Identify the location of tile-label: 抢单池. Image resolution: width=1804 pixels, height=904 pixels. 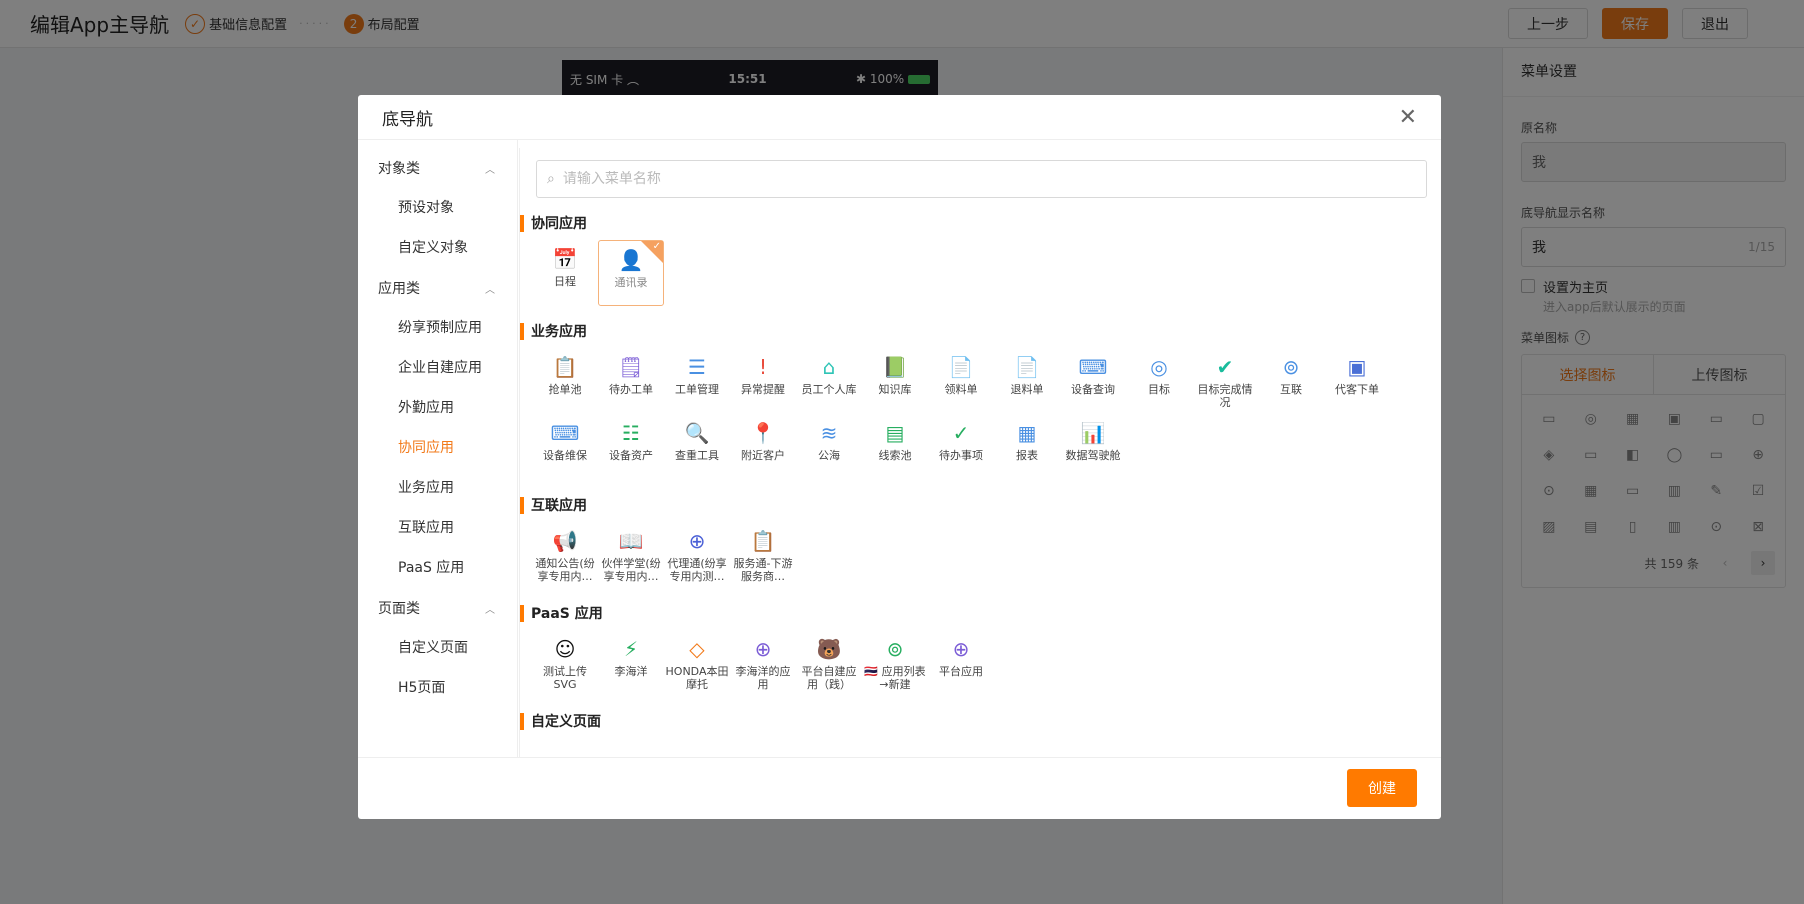
(565, 389).